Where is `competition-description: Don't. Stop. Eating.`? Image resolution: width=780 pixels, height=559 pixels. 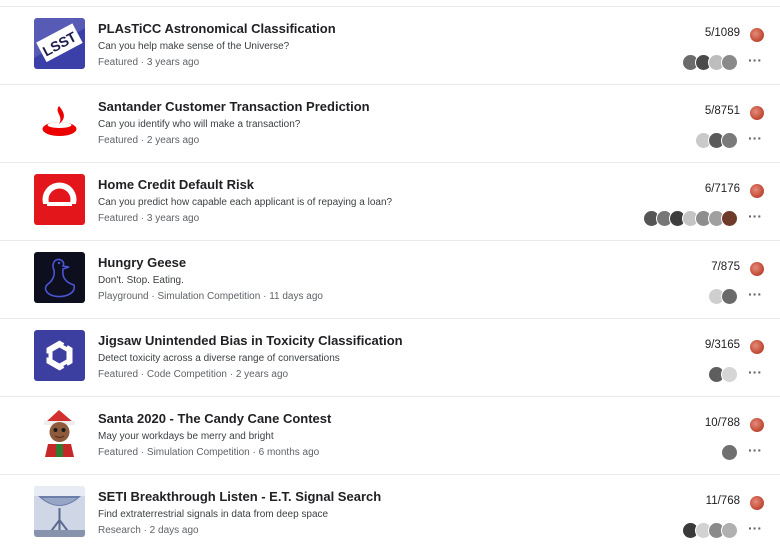 competition-description: Don't. Stop. Eating. is located at coordinates (141, 280).